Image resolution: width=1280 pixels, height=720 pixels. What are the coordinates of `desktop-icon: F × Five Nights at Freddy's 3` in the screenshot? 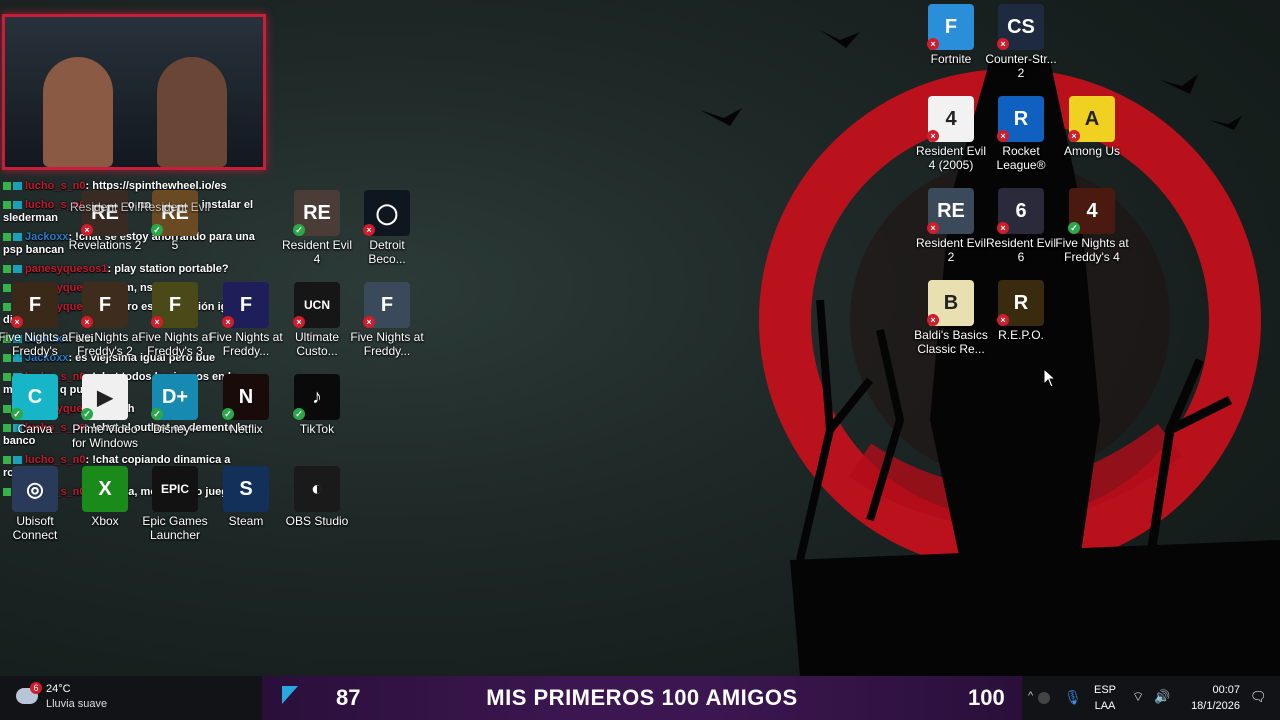 It's located at (175, 320).